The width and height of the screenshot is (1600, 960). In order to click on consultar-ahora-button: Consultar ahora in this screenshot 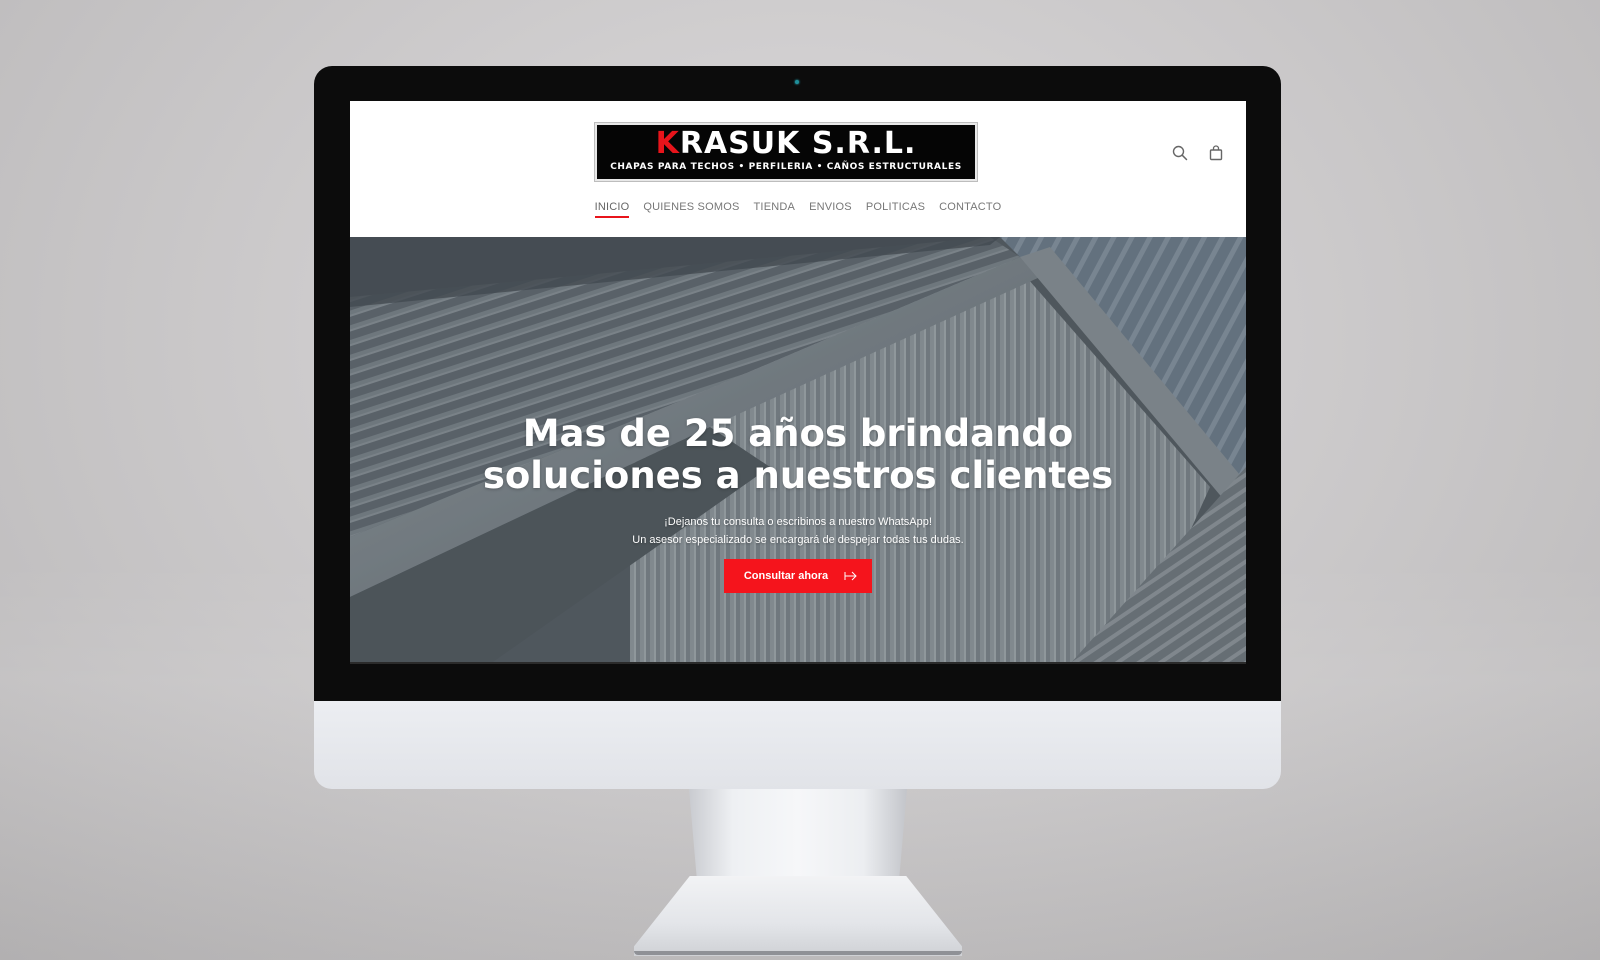, I will do `click(798, 576)`.